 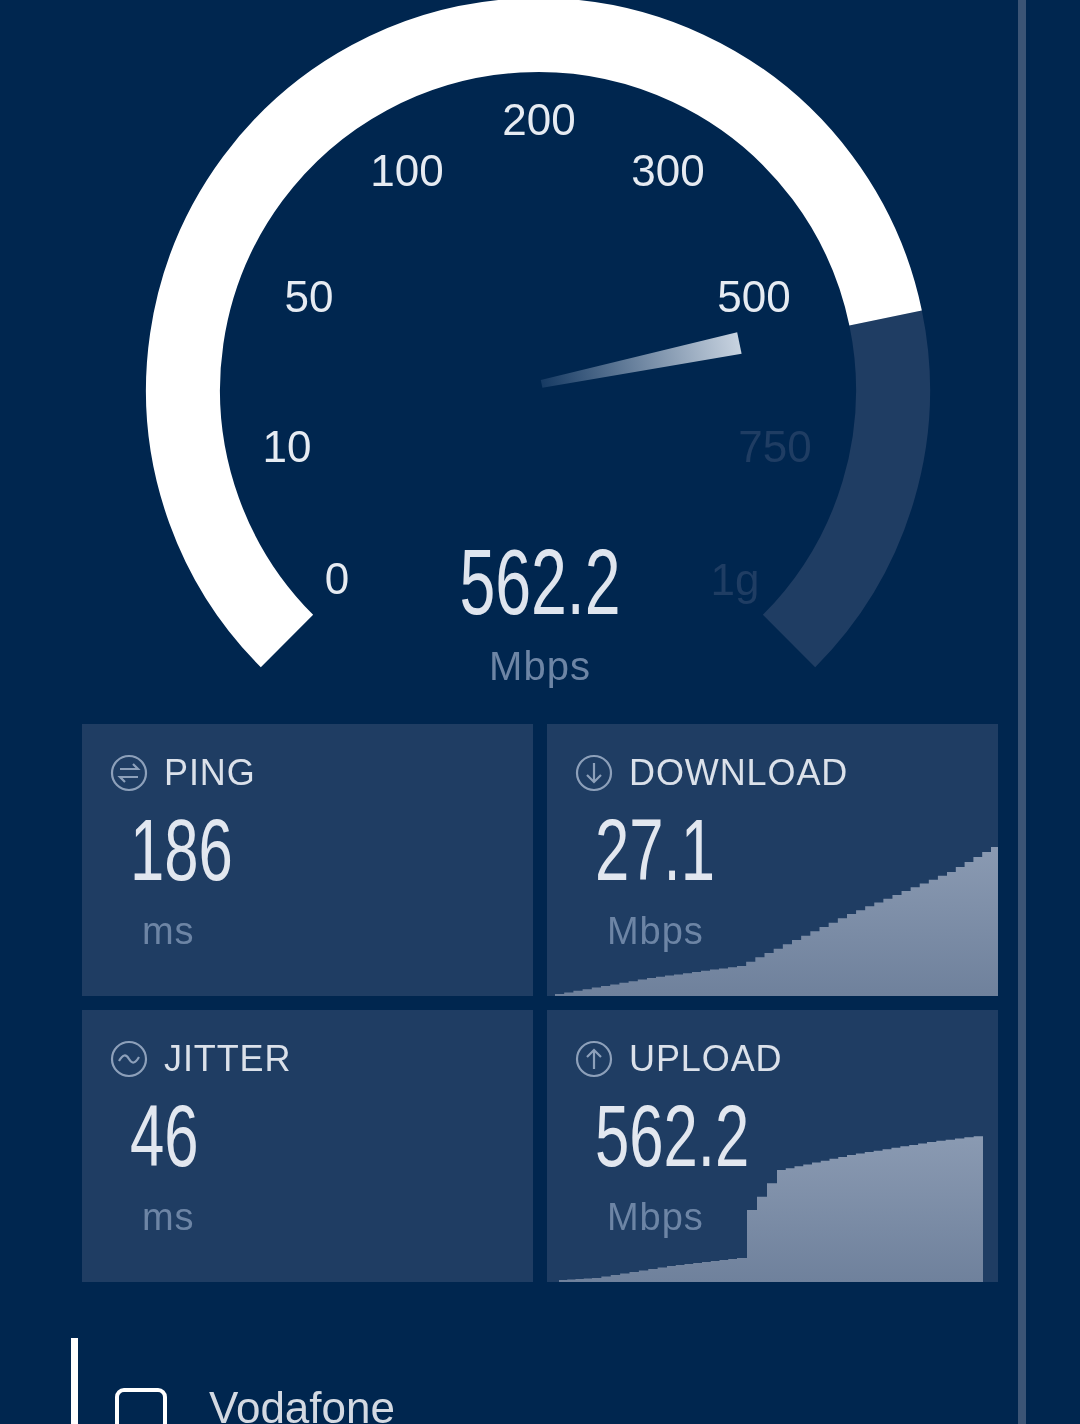 I want to click on metric-value: 27.1, so click(x=655, y=850).